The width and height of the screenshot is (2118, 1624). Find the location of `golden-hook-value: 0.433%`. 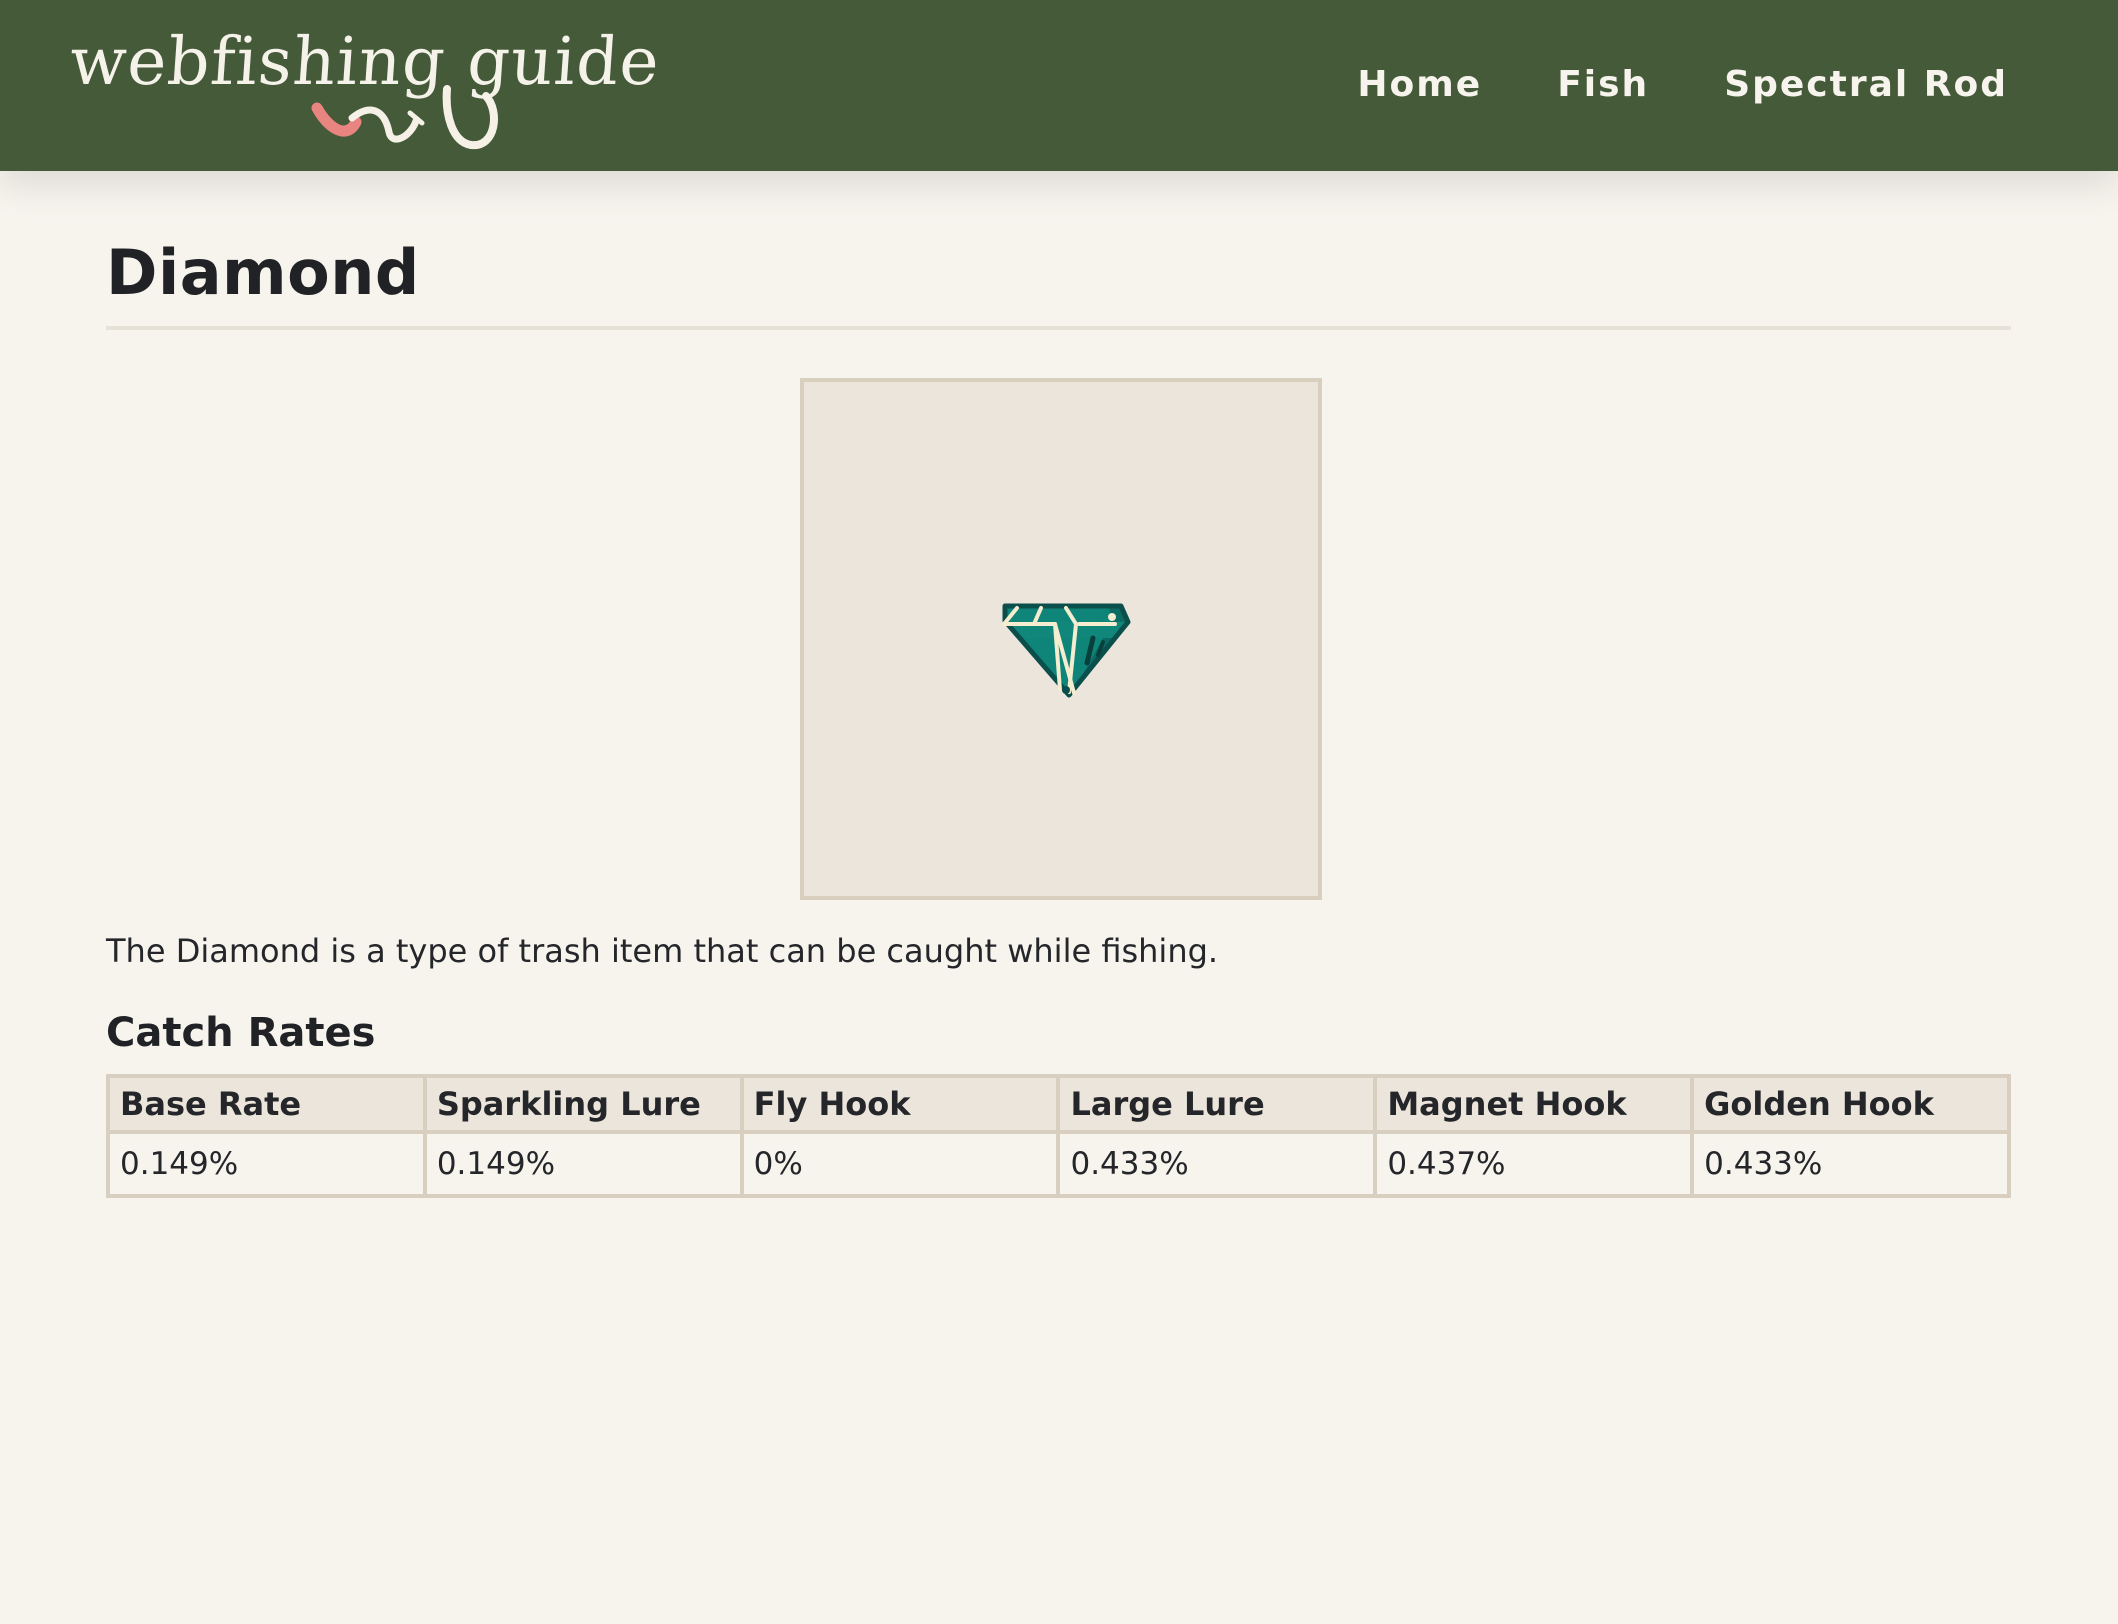

golden-hook-value: 0.433% is located at coordinates (1850, 1164).